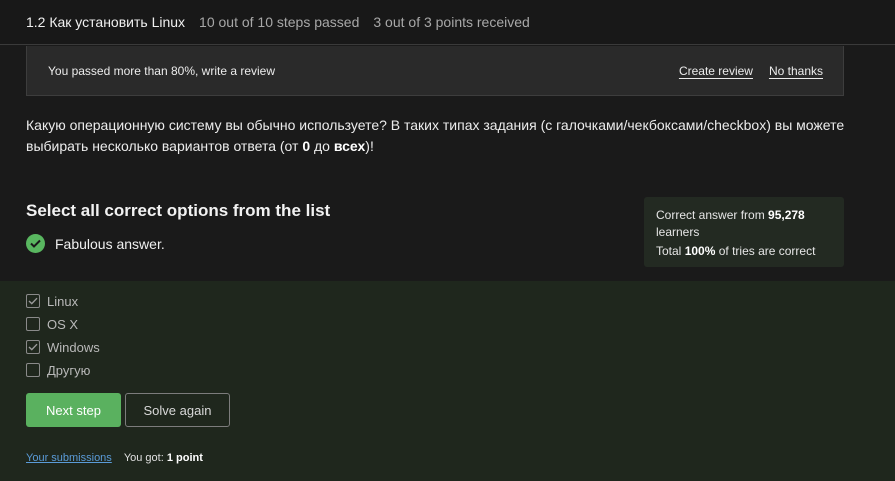 The height and width of the screenshot is (481, 895). I want to click on option-osx: OS X, so click(52, 324).